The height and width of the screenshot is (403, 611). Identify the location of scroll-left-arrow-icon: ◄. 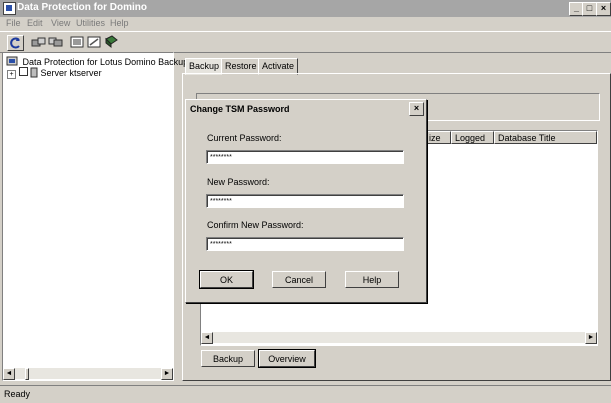
(9, 374).